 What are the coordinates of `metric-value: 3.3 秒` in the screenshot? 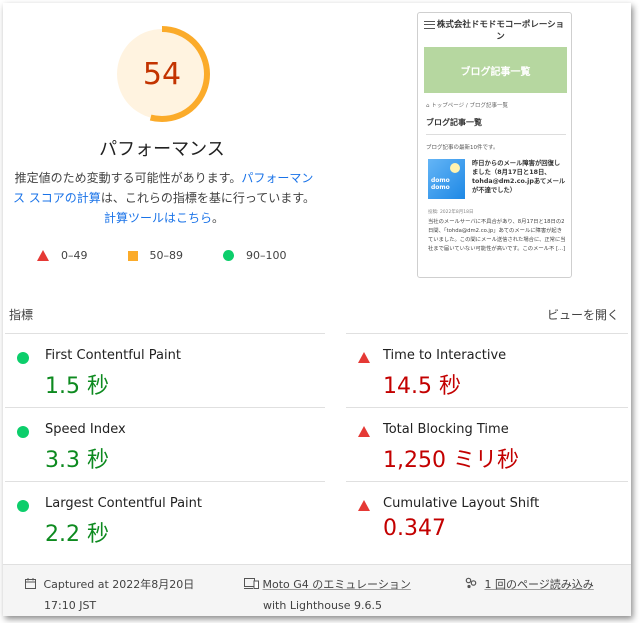 It's located at (77, 460).